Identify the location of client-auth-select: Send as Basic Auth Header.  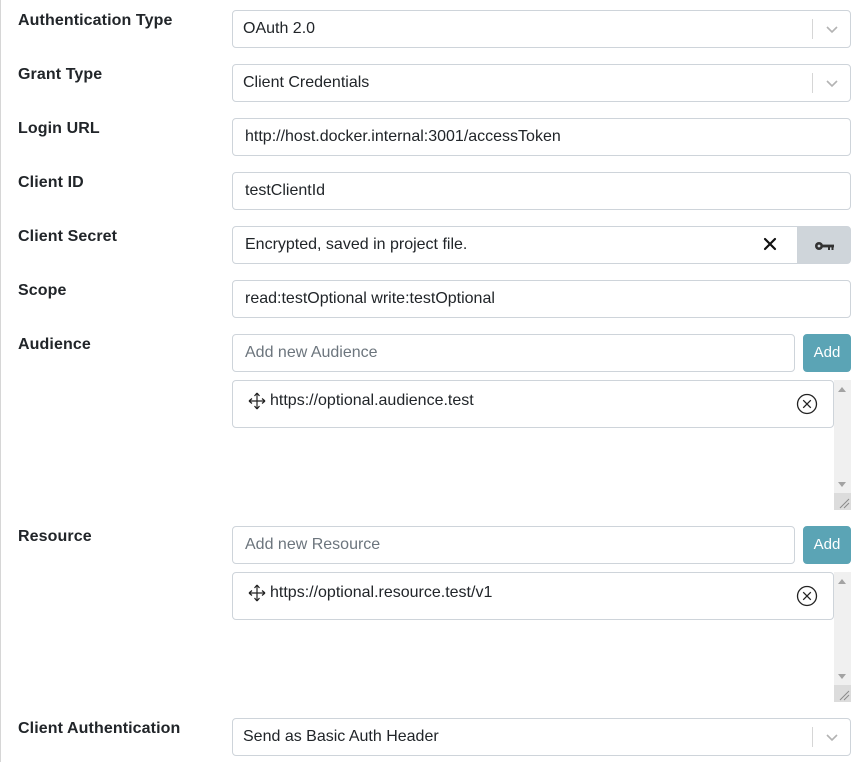
(541, 737).